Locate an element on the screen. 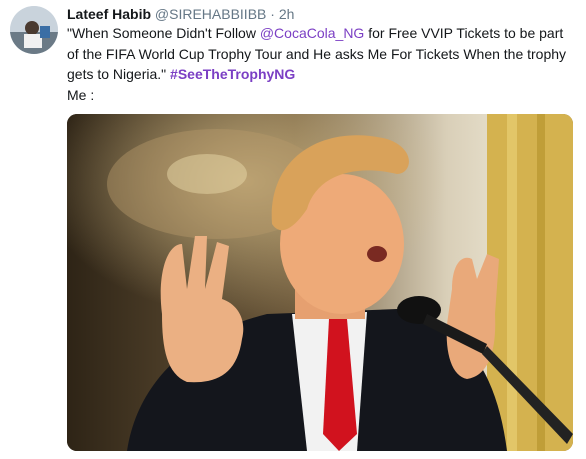  tweet-timestamp: 2h is located at coordinates (287, 14).